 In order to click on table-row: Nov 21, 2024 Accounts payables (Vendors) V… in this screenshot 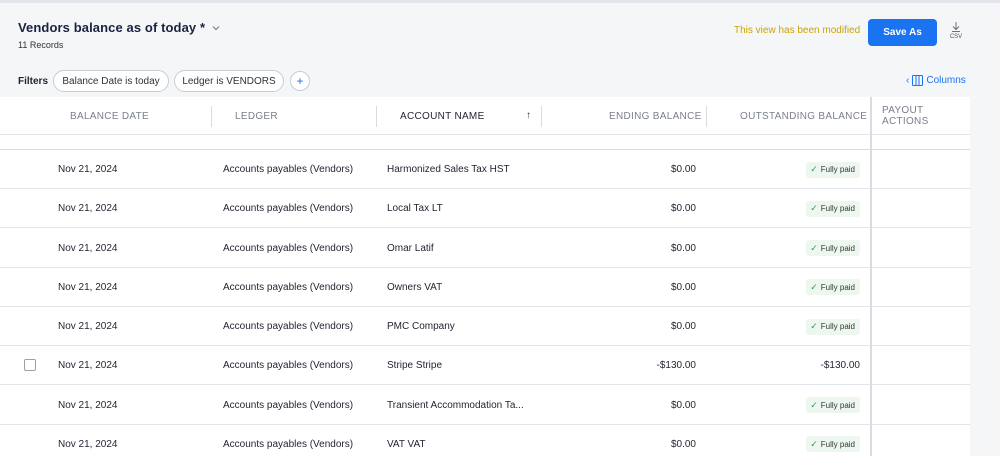, I will do `click(485, 440)`.